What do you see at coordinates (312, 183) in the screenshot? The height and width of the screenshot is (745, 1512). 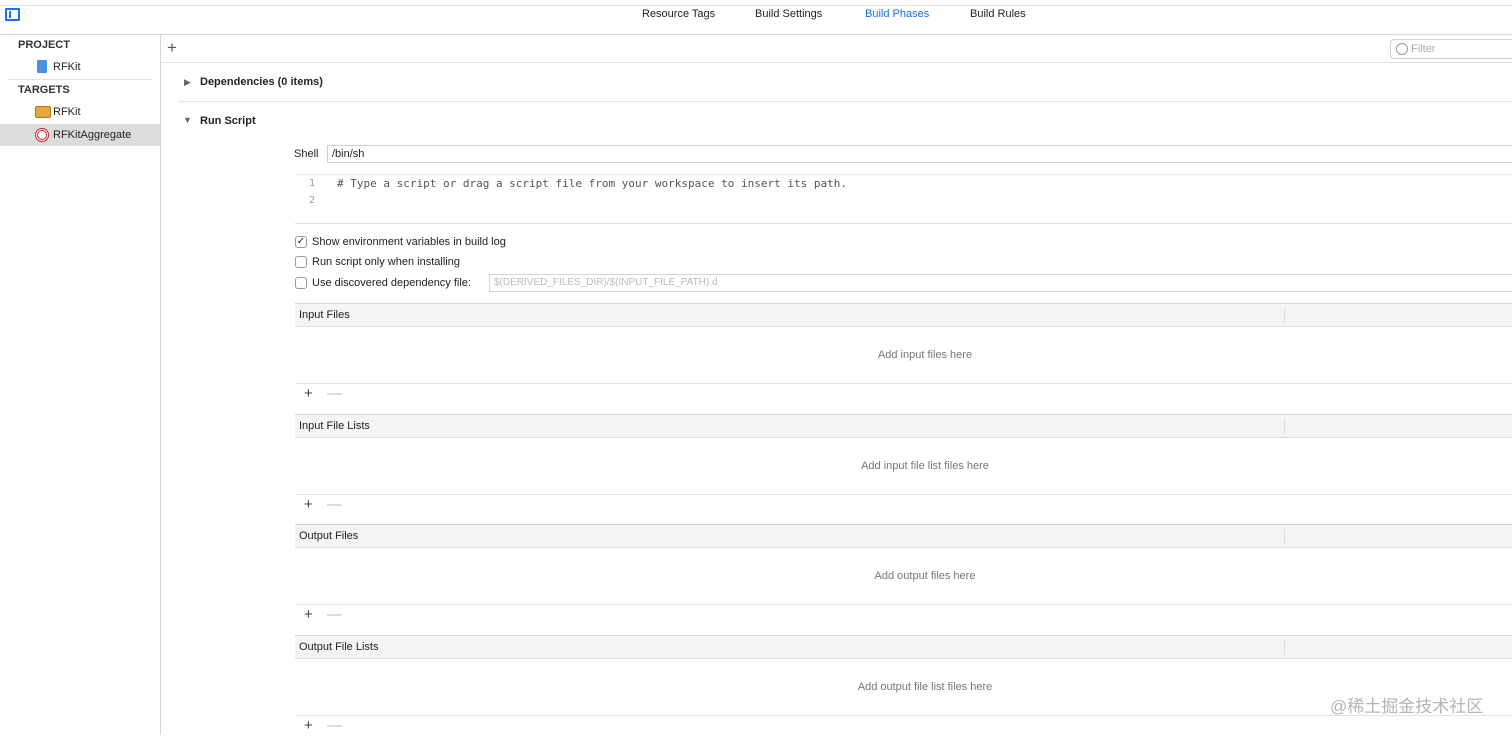 I see `line-number: 1` at bounding box center [312, 183].